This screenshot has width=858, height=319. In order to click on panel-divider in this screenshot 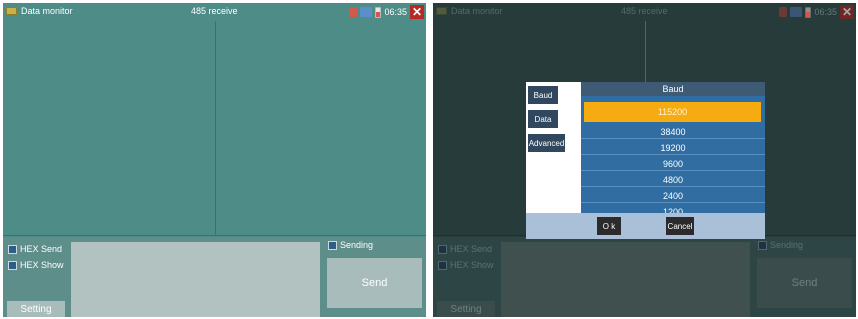, I will do `click(215, 128)`.